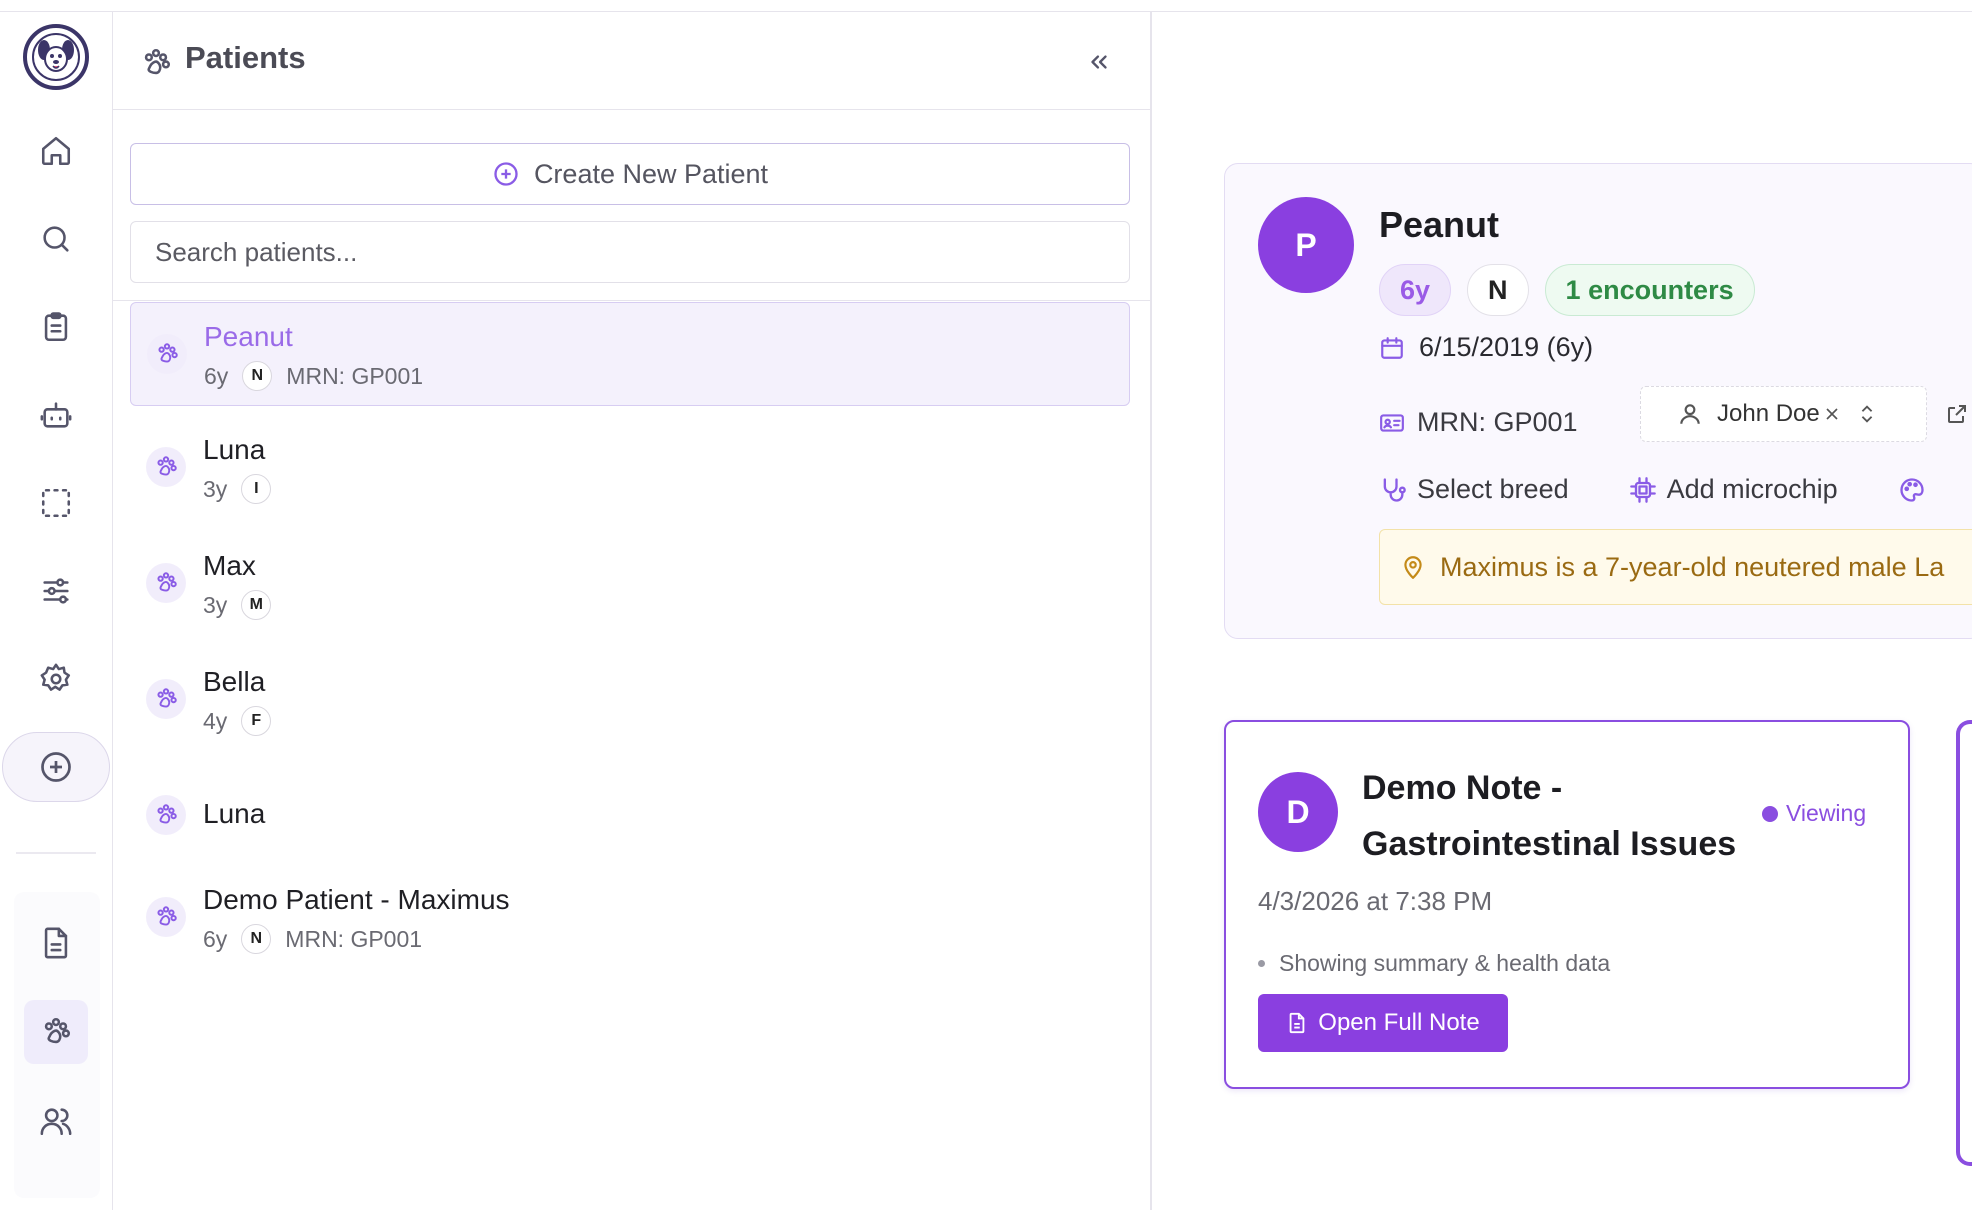 This screenshot has width=1972, height=1210. Describe the element at coordinates (986, 6) in the screenshot. I see `top-border` at that location.